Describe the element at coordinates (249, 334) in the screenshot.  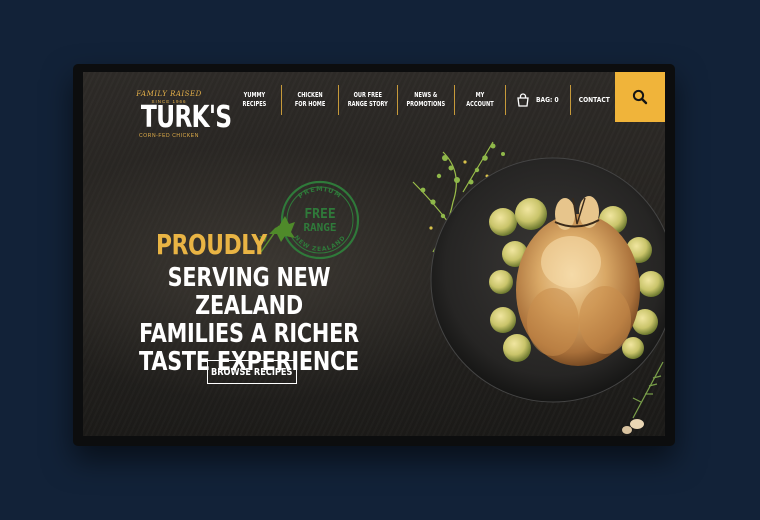
I see `headline-line2: FAMILIES A RICHER` at that location.